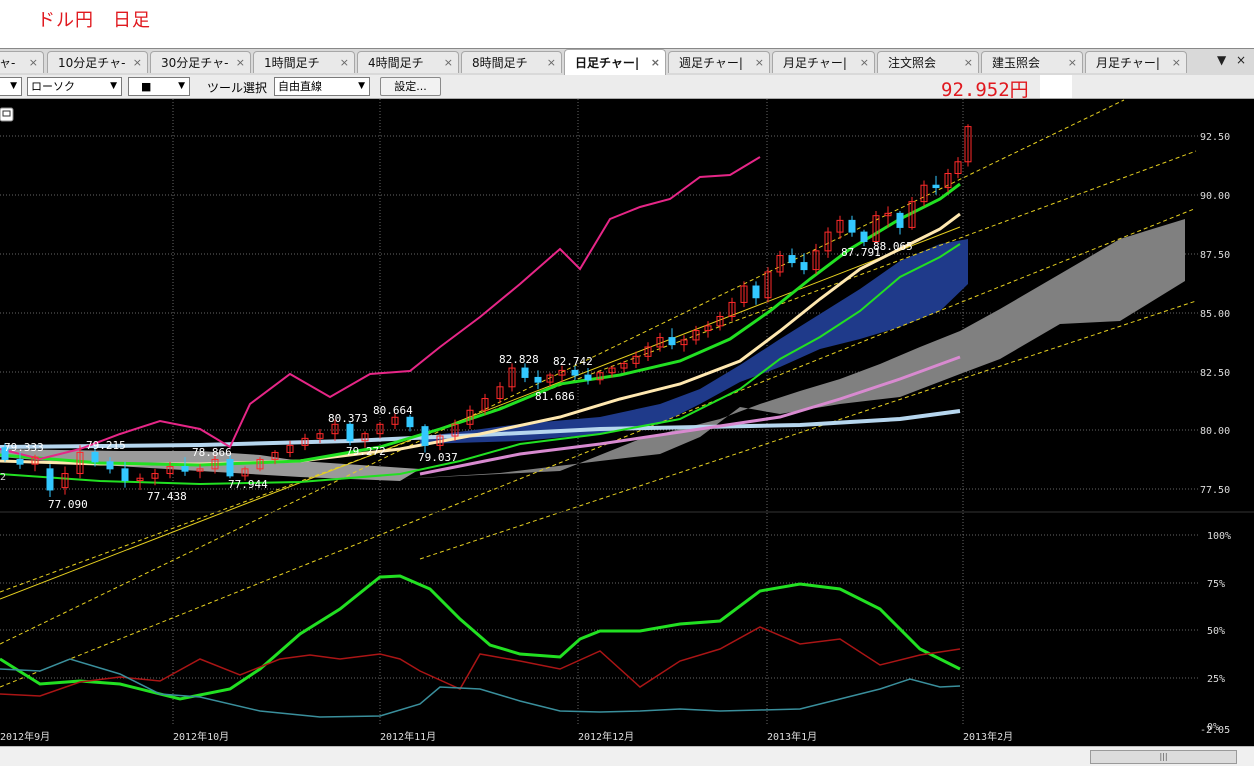 Image resolution: width=1254 pixels, height=766 pixels. I want to click on collapse-icon, so click(7, 114).